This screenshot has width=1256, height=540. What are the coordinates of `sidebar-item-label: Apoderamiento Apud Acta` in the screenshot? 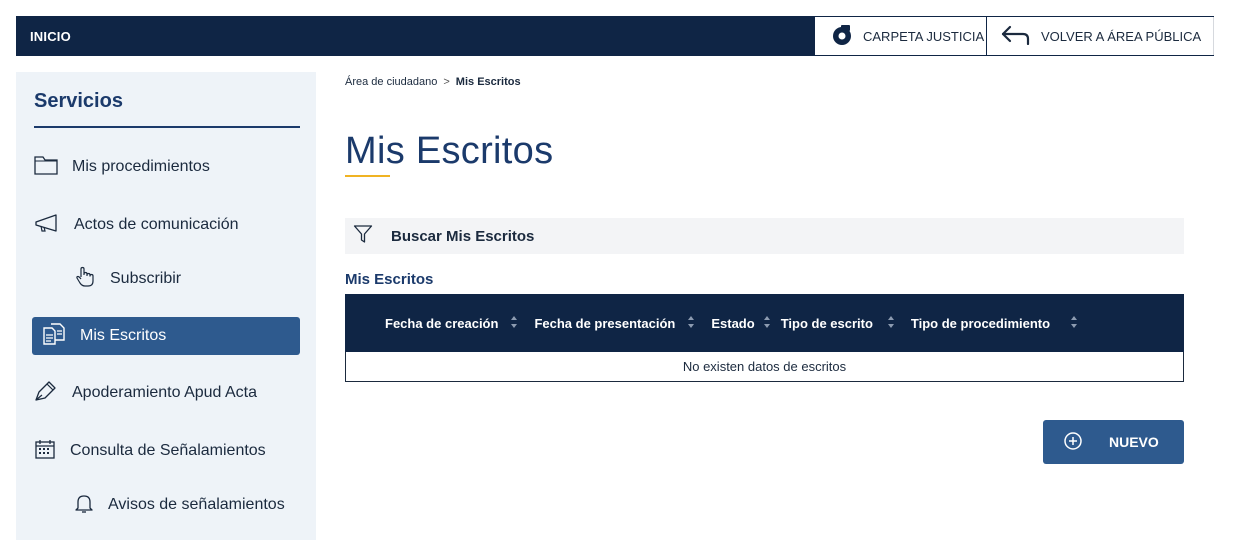 It's located at (165, 392).